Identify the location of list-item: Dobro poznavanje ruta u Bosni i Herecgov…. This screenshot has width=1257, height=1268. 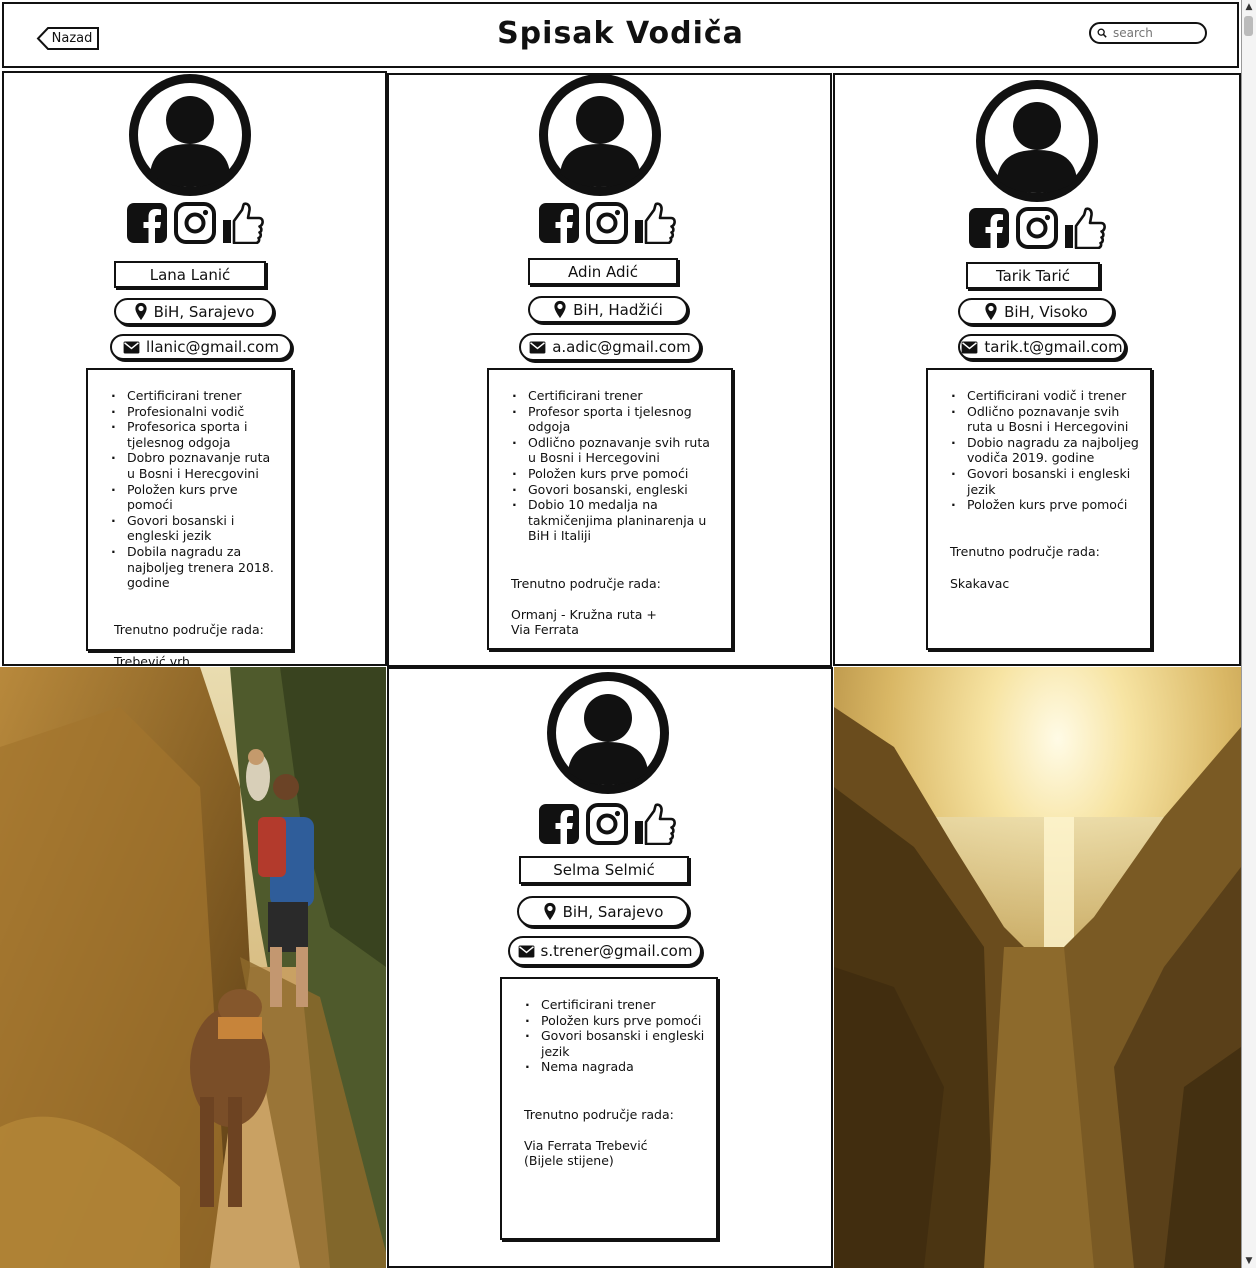
(196, 465).